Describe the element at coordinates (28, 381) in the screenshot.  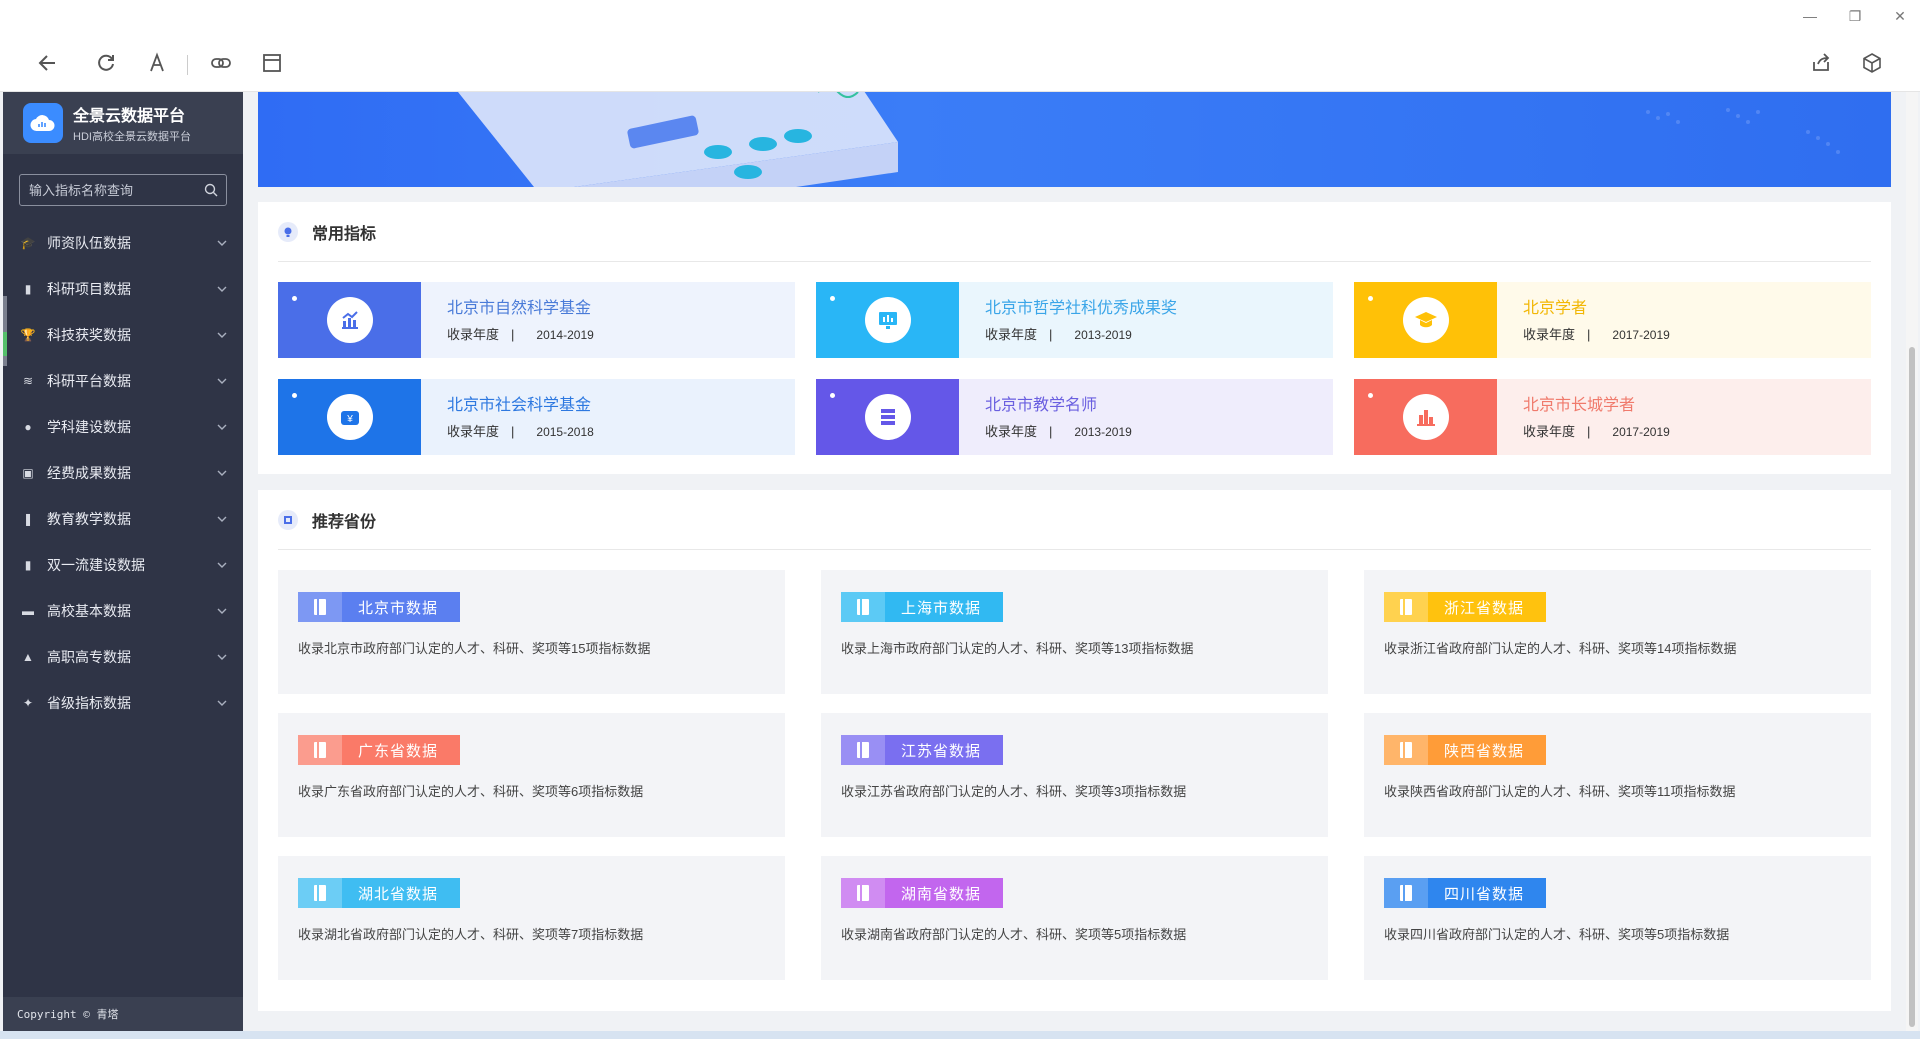
I see `layers-icon: ≋` at that location.